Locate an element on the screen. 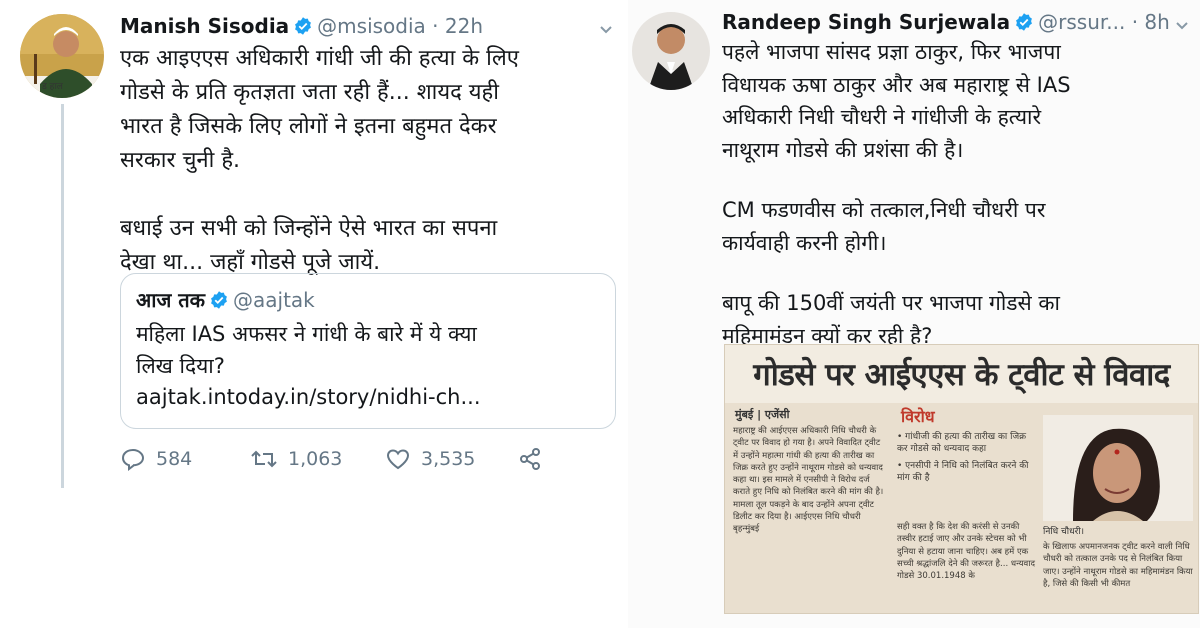 Image resolution: width=1200 pixels, height=628 pixels. clipping-subheading: विरोध is located at coordinates (918, 416).